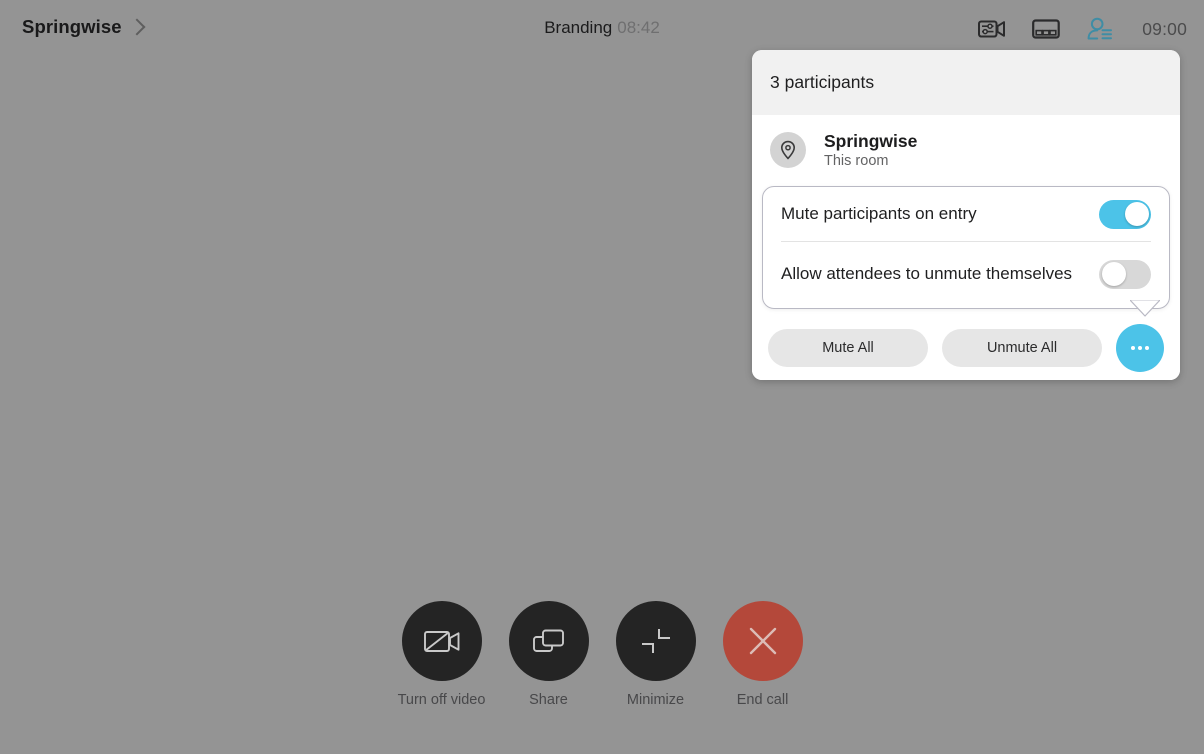  Describe the element at coordinates (856, 160) in the screenshot. I see `participant-subtitle: This room` at that location.